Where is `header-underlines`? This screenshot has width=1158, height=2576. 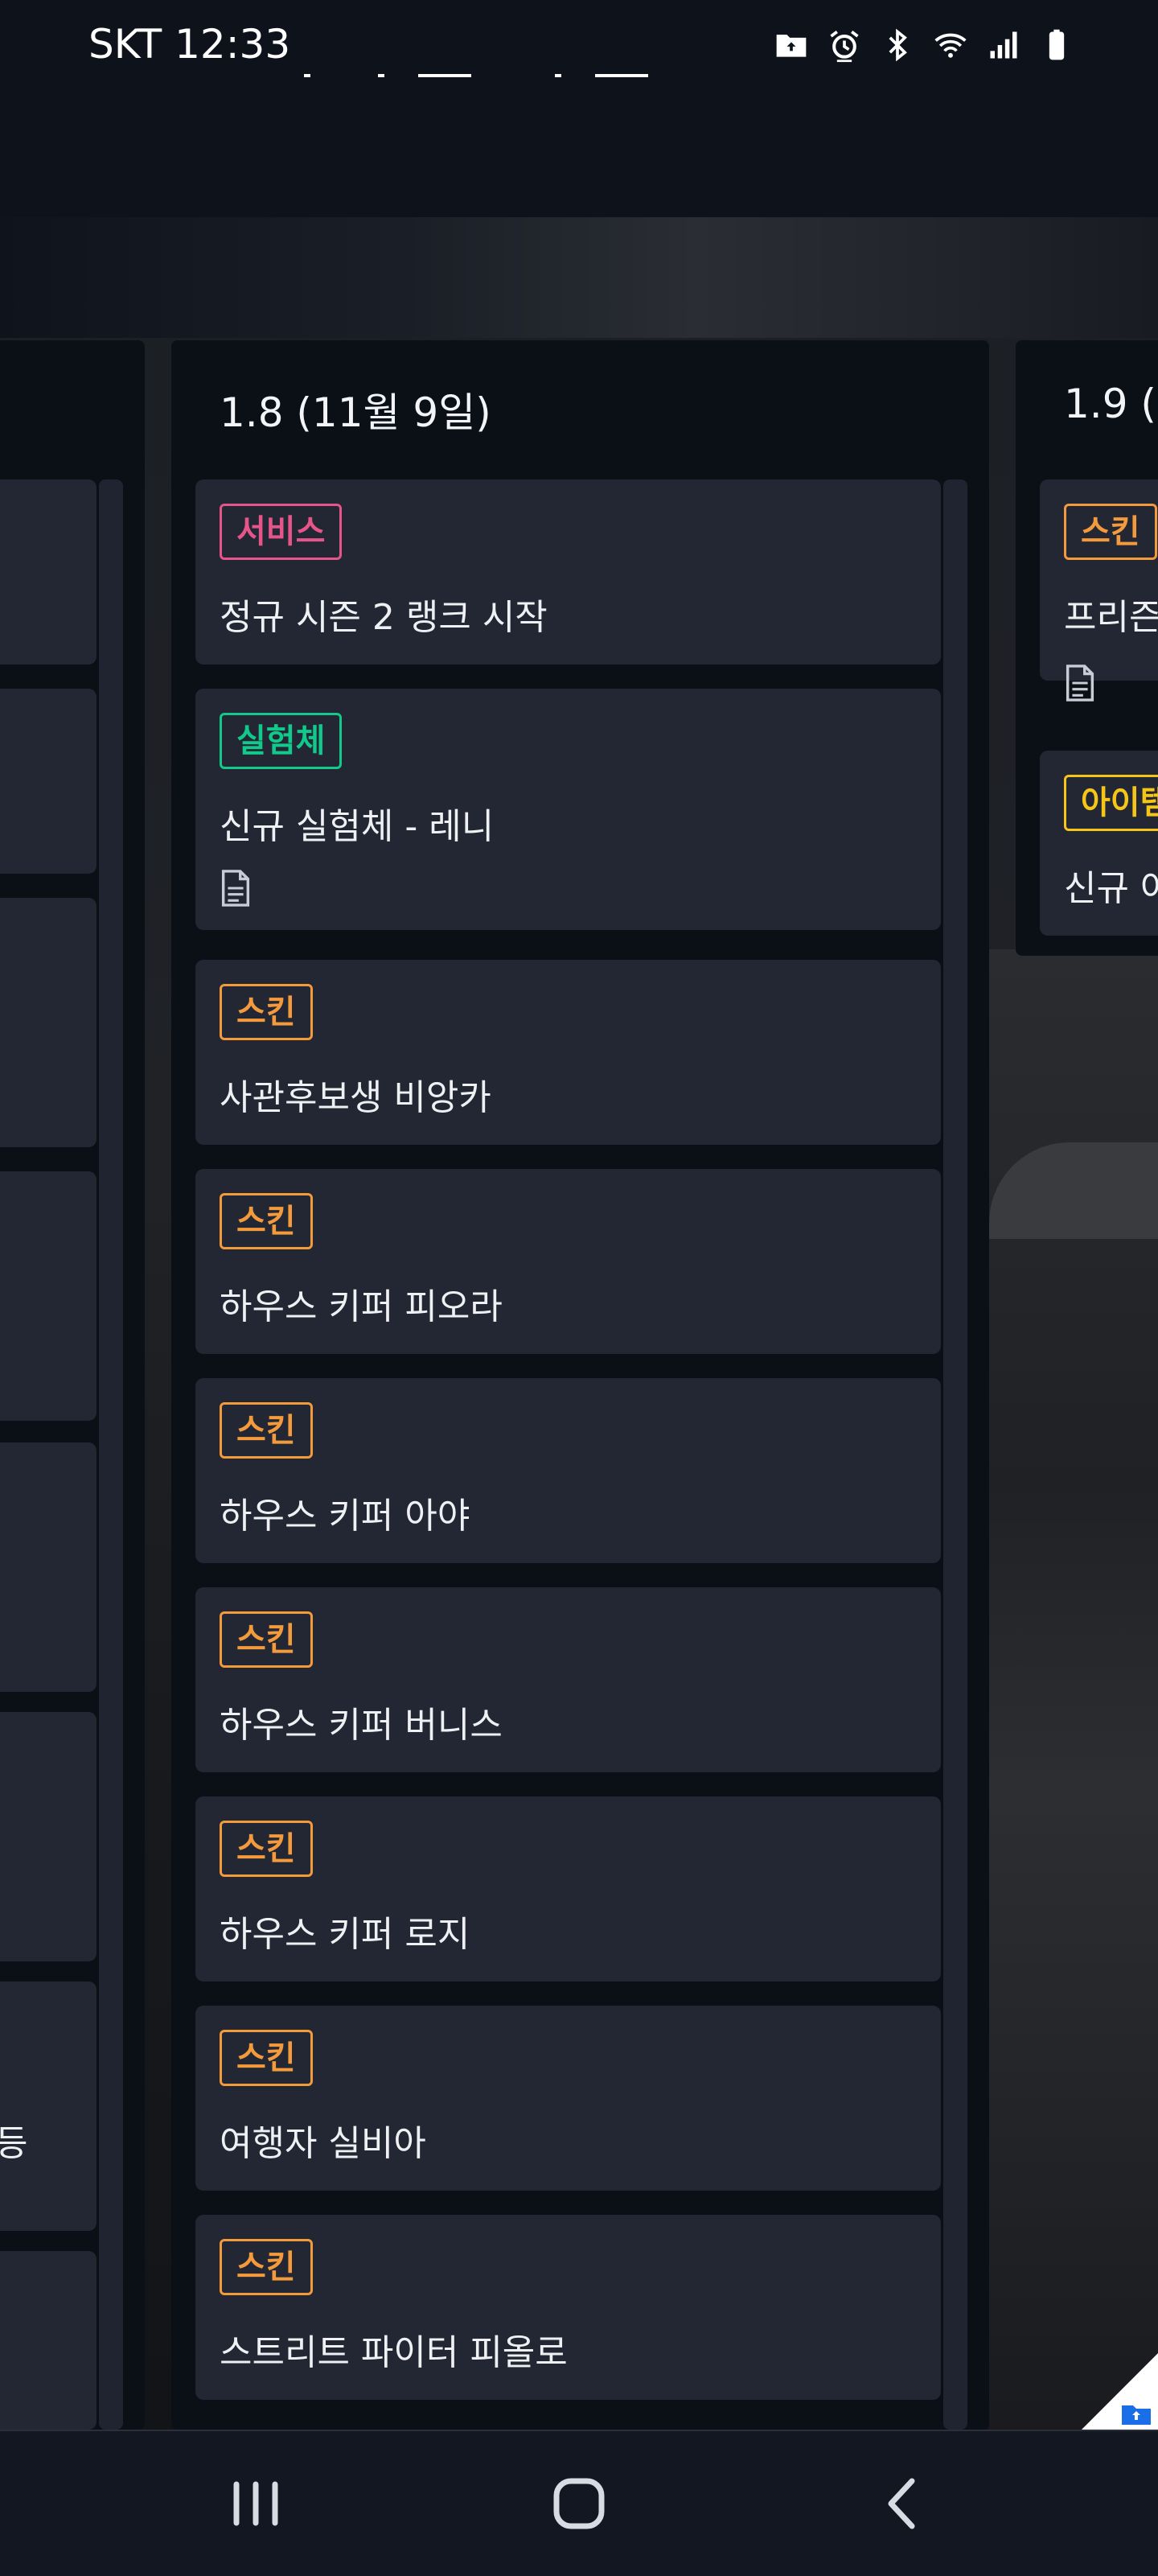 header-underlines is located at coordinates (603, 76).